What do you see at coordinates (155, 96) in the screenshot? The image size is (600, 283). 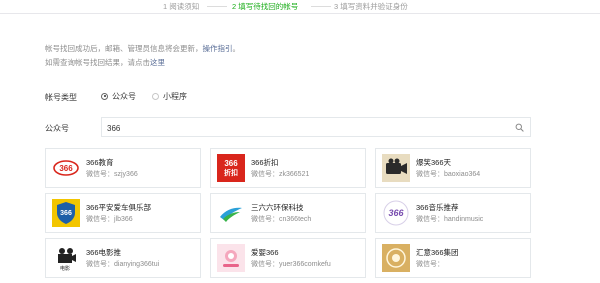 I see `radio-unchecked-icon` at bounding box center [155, 96].